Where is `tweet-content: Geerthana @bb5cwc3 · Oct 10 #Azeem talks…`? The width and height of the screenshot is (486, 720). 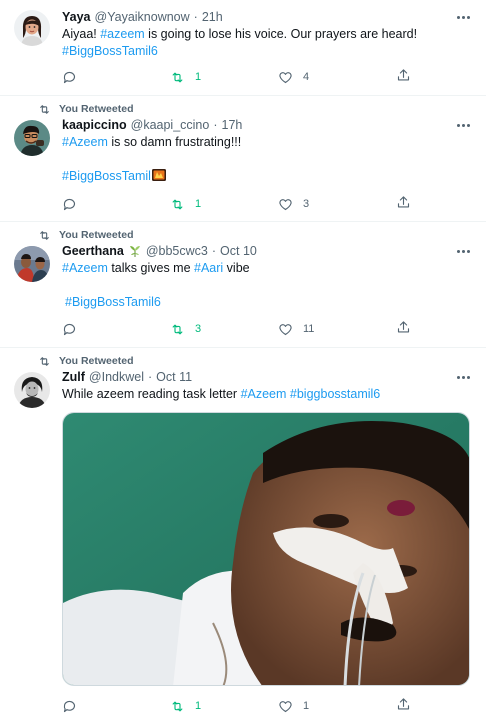
tweet-content: Geerthana @bb5cwc3 · Oct 10 #Azeem talks… is located at coordinates (266, 277).